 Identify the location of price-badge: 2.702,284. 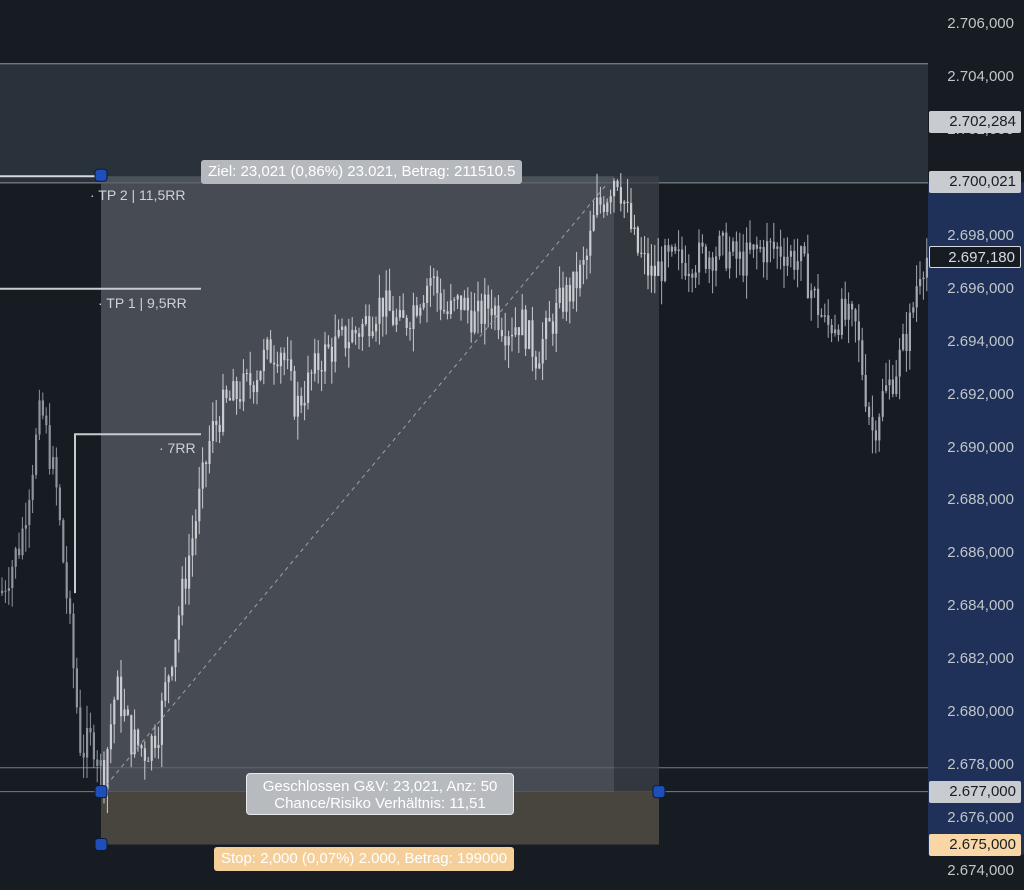
(975, 122).